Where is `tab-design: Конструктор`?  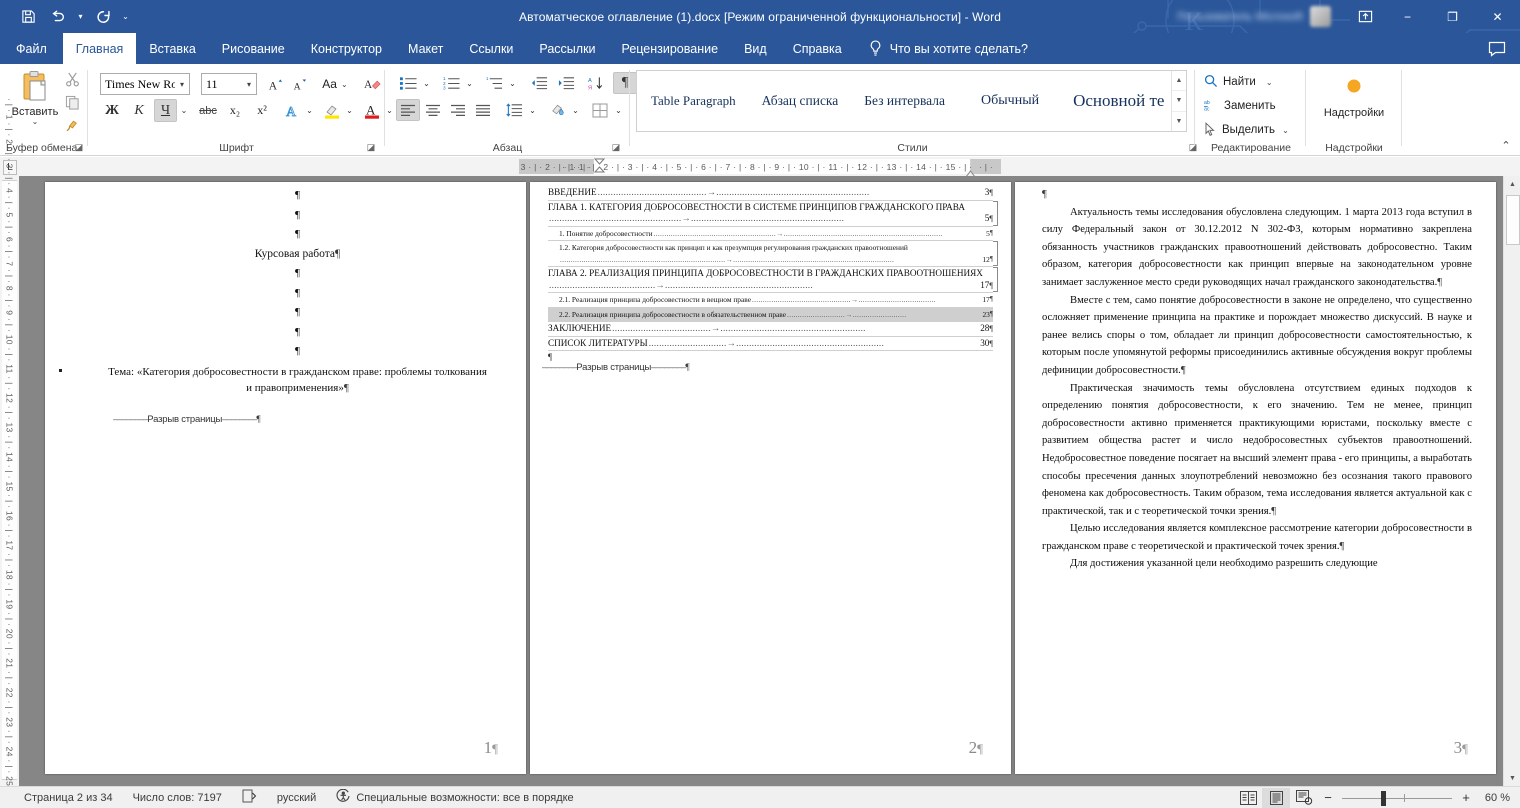
tab-design: Конструктор is located at coordinates (346, 48).